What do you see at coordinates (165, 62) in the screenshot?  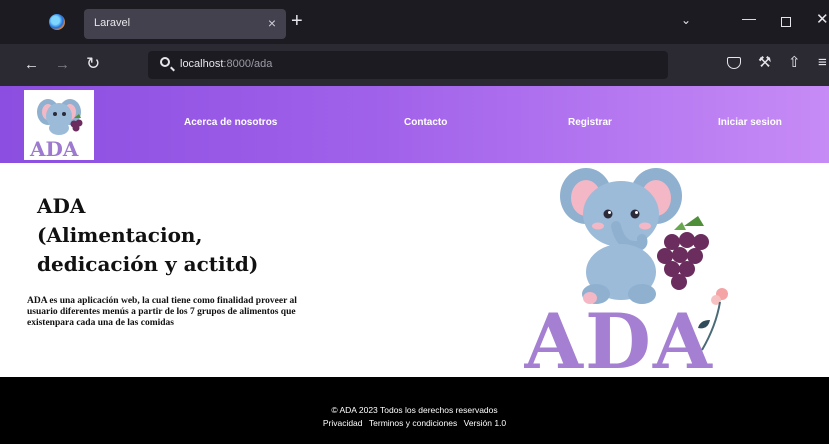 I see `search-icon` at bounding box center [165, 62].